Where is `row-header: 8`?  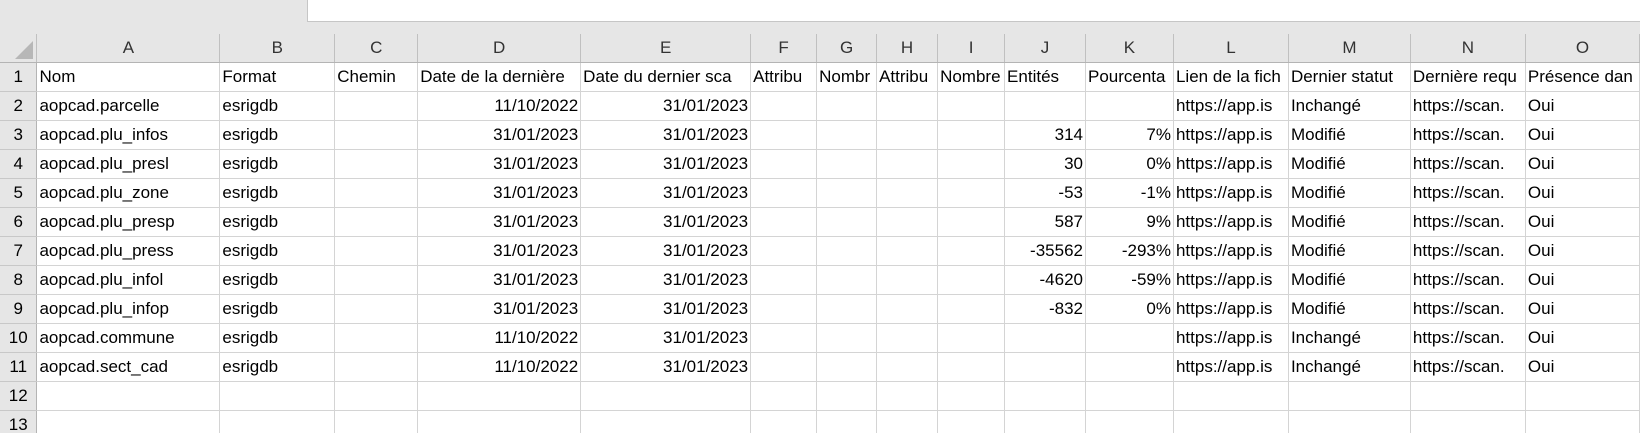
row-header: 8 is located at coordinates (19, 280).